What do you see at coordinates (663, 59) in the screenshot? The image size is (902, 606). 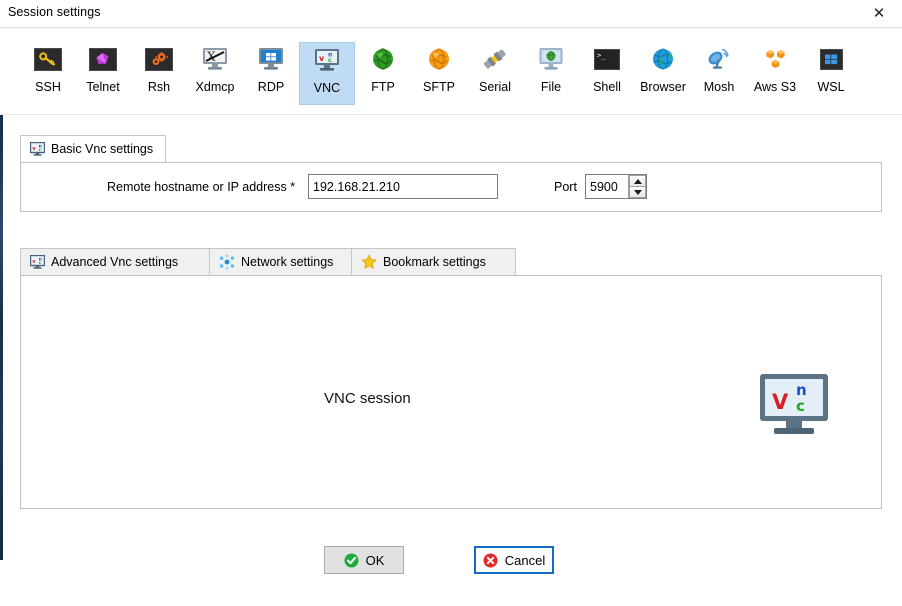 I see `browser-globe-icon` at bounding box center [663, 59].